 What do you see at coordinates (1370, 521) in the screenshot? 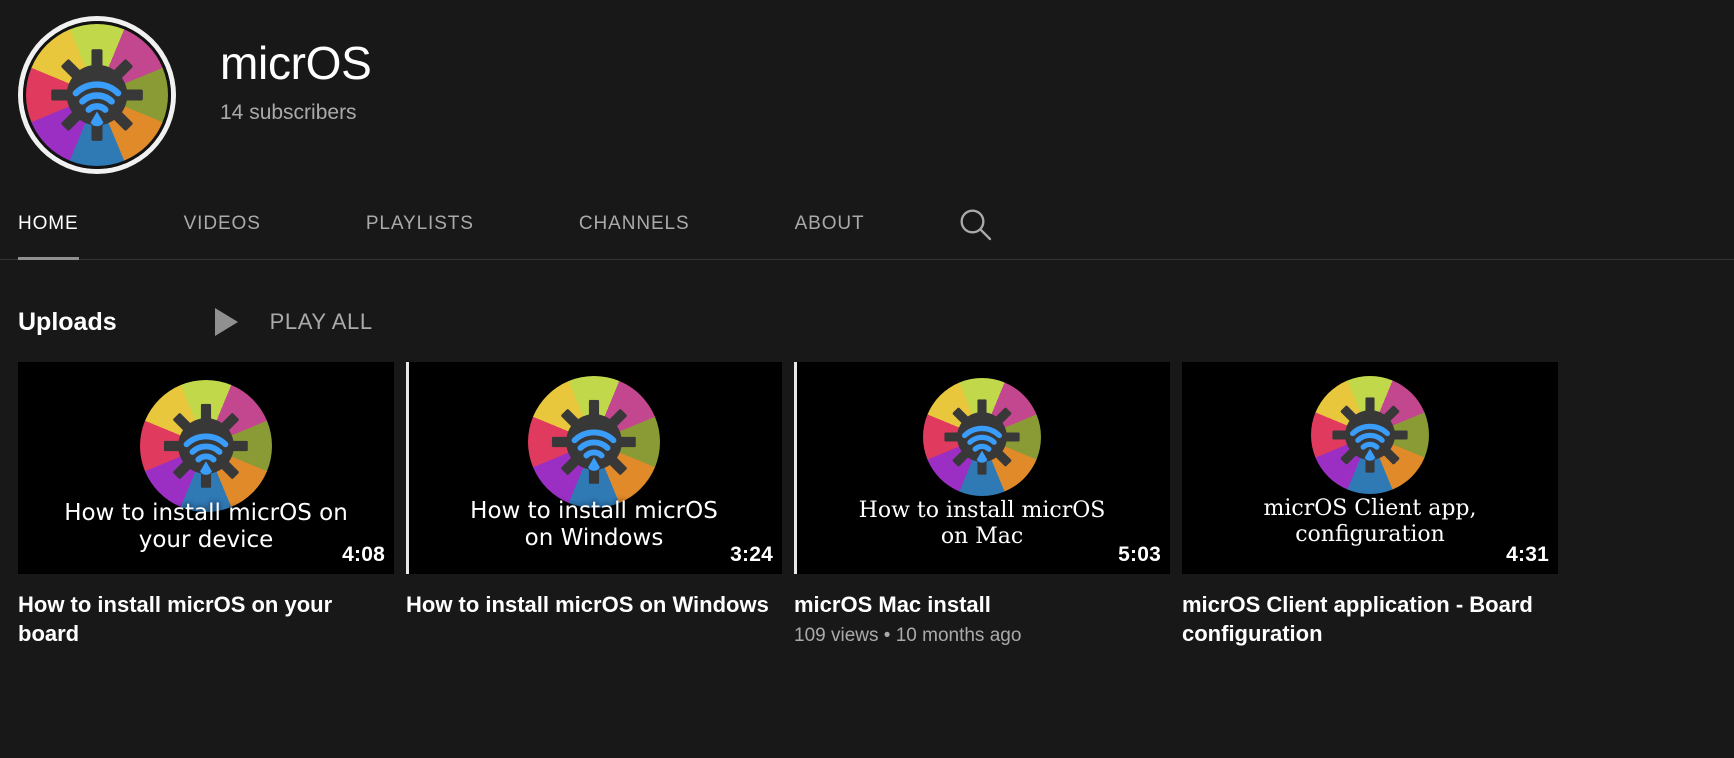
I see `thumbnail-overlay-text: micrOS Client app, configuration` at bounding box center [1370, 521].